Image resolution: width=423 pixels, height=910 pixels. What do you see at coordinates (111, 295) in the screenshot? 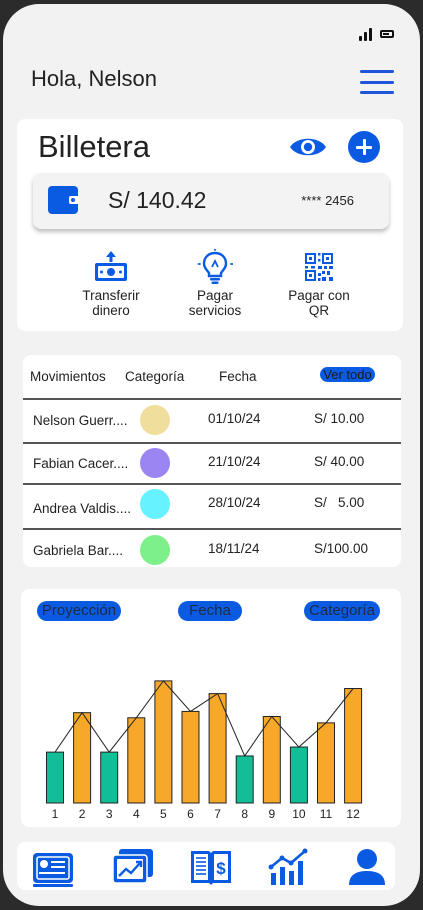
I see `transfer-label-line1: Transferir` at bounding box center [111, 295].